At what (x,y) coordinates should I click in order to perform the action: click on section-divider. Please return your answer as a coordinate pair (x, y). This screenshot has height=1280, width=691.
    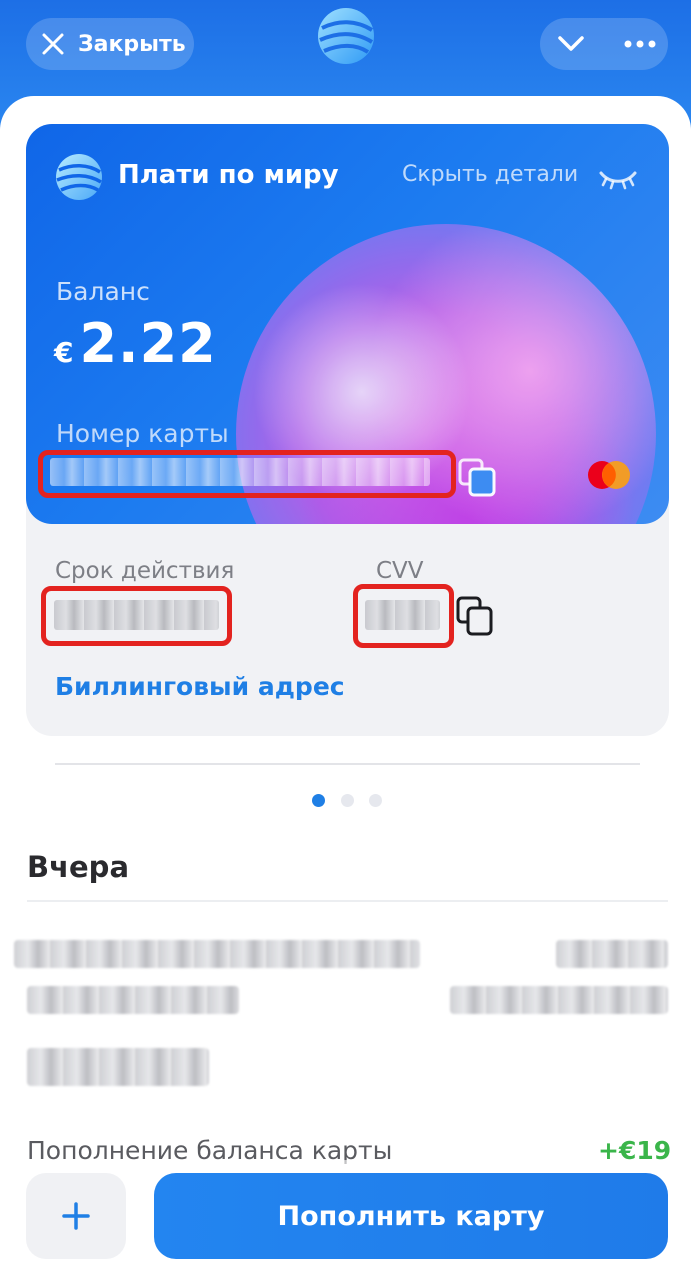
    Looking at the image, I should click on (347, 901).